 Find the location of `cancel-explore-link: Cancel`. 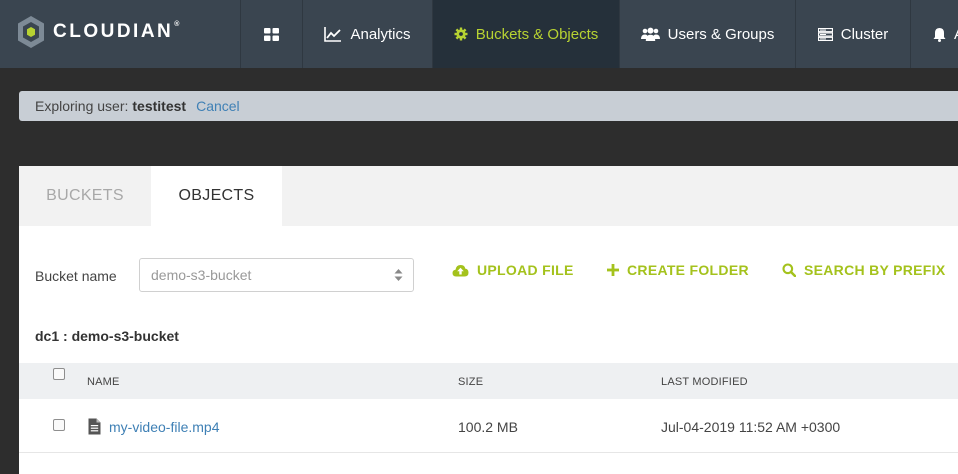

cancel-explore-link: Cancel is located at coordinates (218, 106).